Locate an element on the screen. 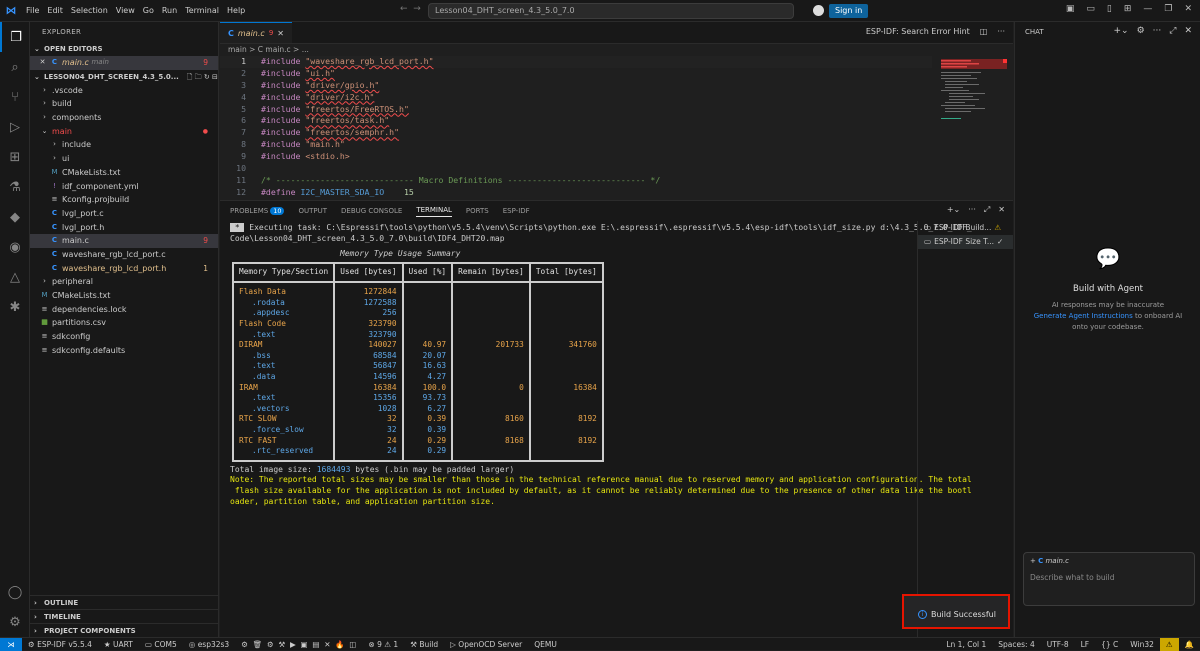  python-icon: ◆ is located at coordinates (15, 217).